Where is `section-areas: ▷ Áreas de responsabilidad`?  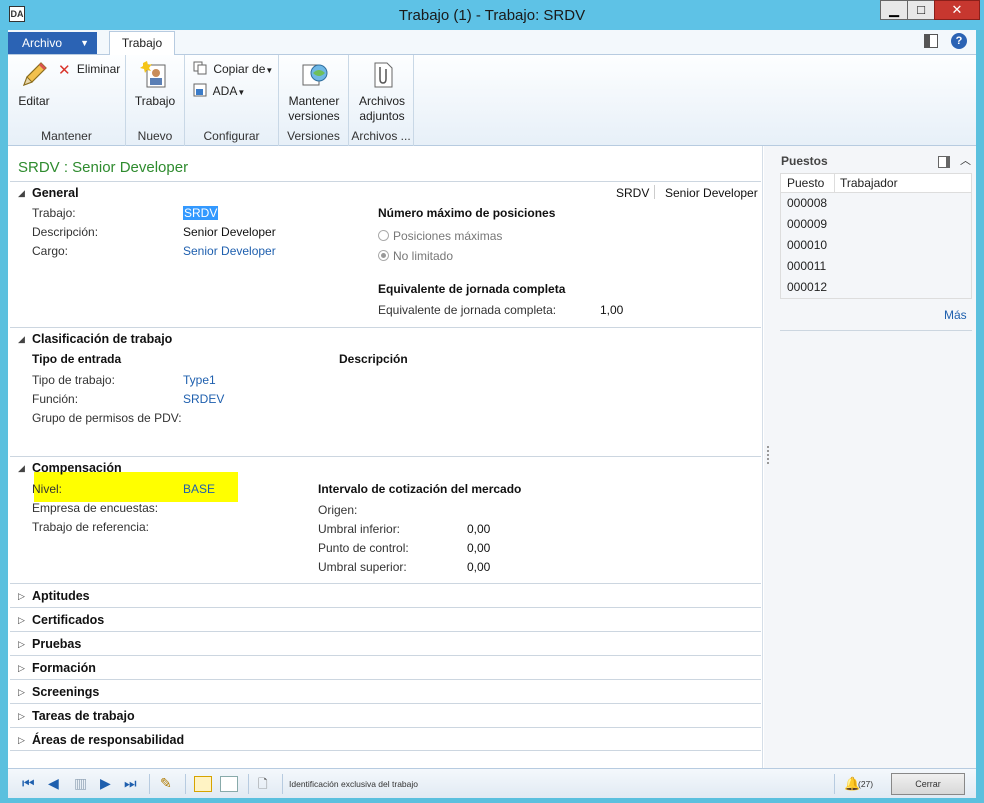
section-areas: ▷ Áreas de responsabilidad is located at coordinates (385, 739).